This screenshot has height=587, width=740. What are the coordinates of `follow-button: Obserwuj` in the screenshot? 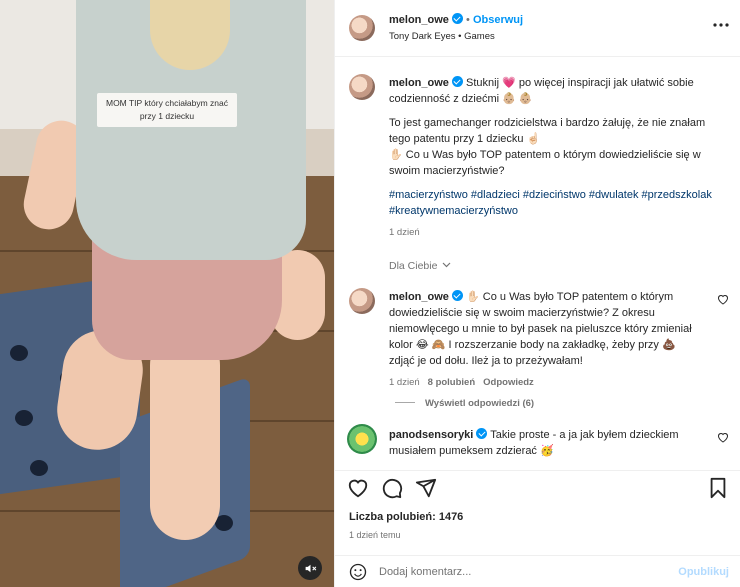 It's located at (498, 20).